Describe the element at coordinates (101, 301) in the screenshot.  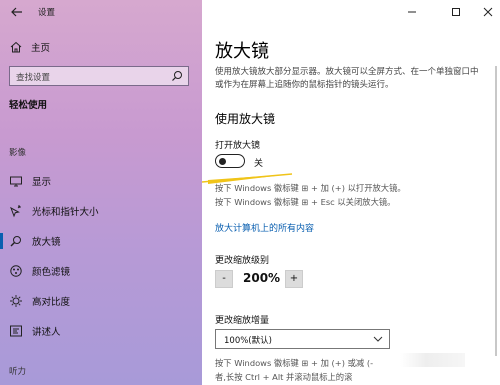
I see `sidebar-item-high-contrast: 高对比度` at that location.